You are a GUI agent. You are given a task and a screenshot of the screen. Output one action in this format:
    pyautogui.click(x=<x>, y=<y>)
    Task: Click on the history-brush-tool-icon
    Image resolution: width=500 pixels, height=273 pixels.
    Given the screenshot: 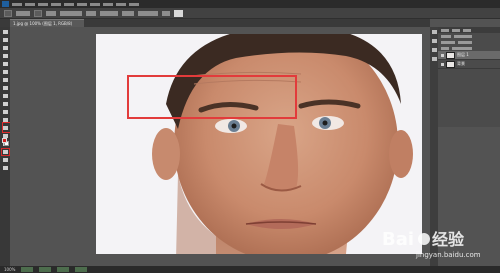 What is the action you would take?
    pyautogui.click(x=5, y=104)
    